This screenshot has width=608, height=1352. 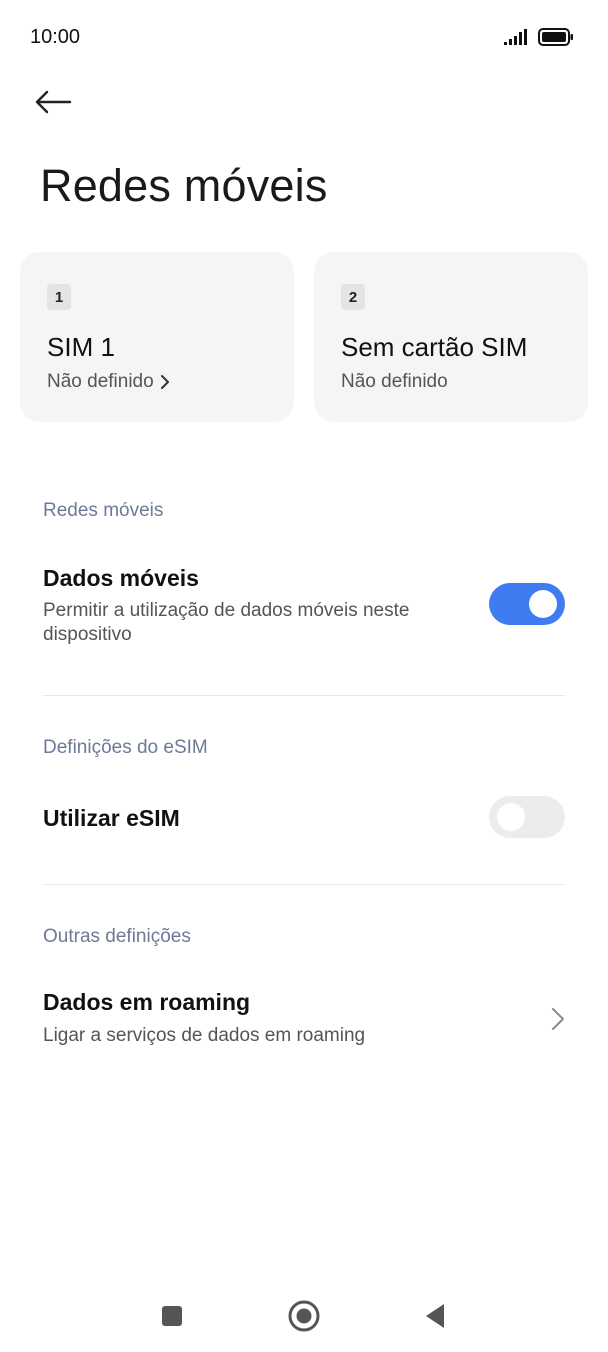 I want to click on back-triangle-icon, so click(x=435, y=1316).